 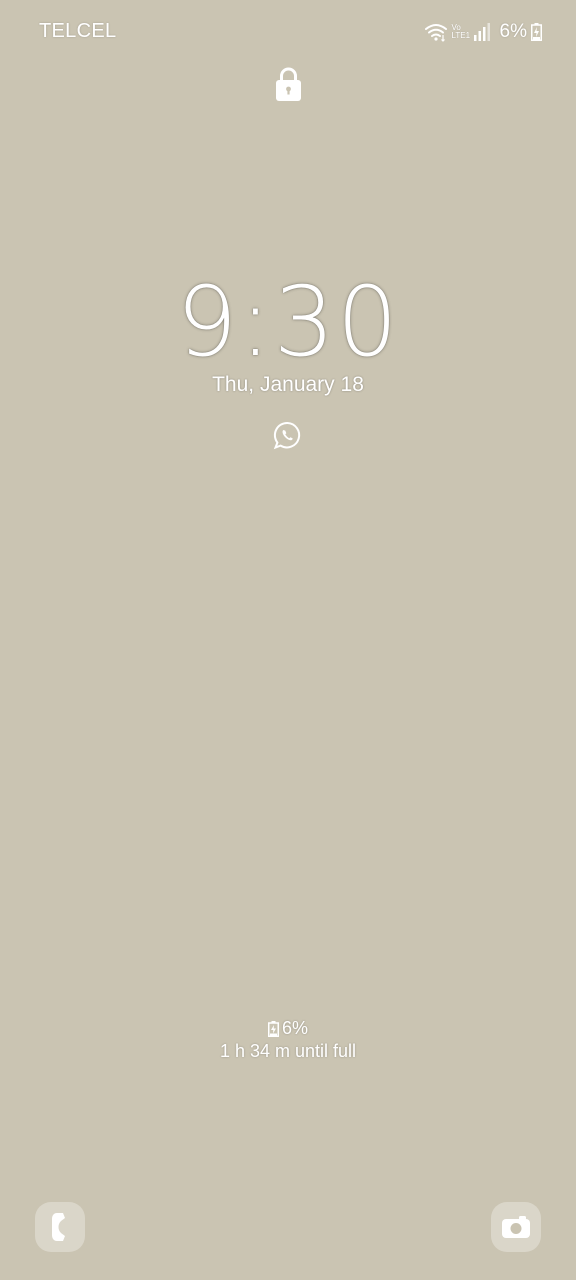 I want to click on battery-percent: 6%, so click(x=513, y=31).